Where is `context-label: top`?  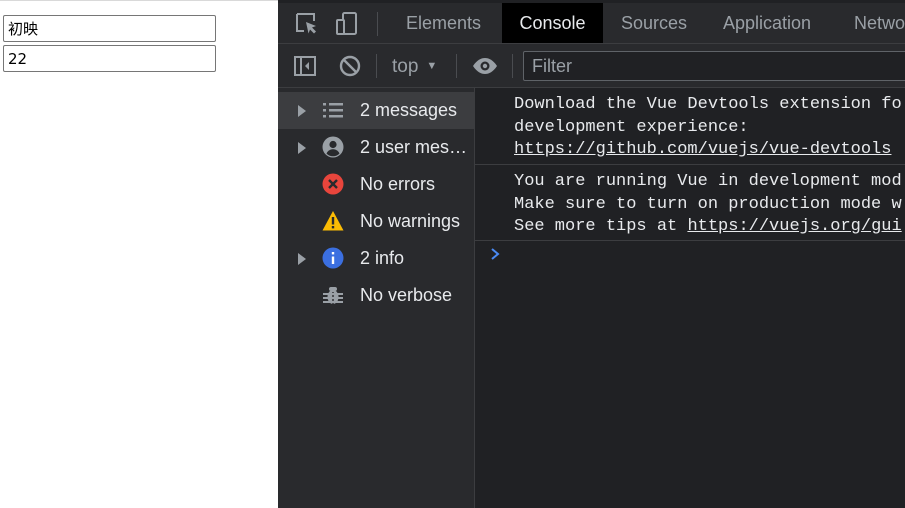
context-label: top is located at coordinates (405, 66).